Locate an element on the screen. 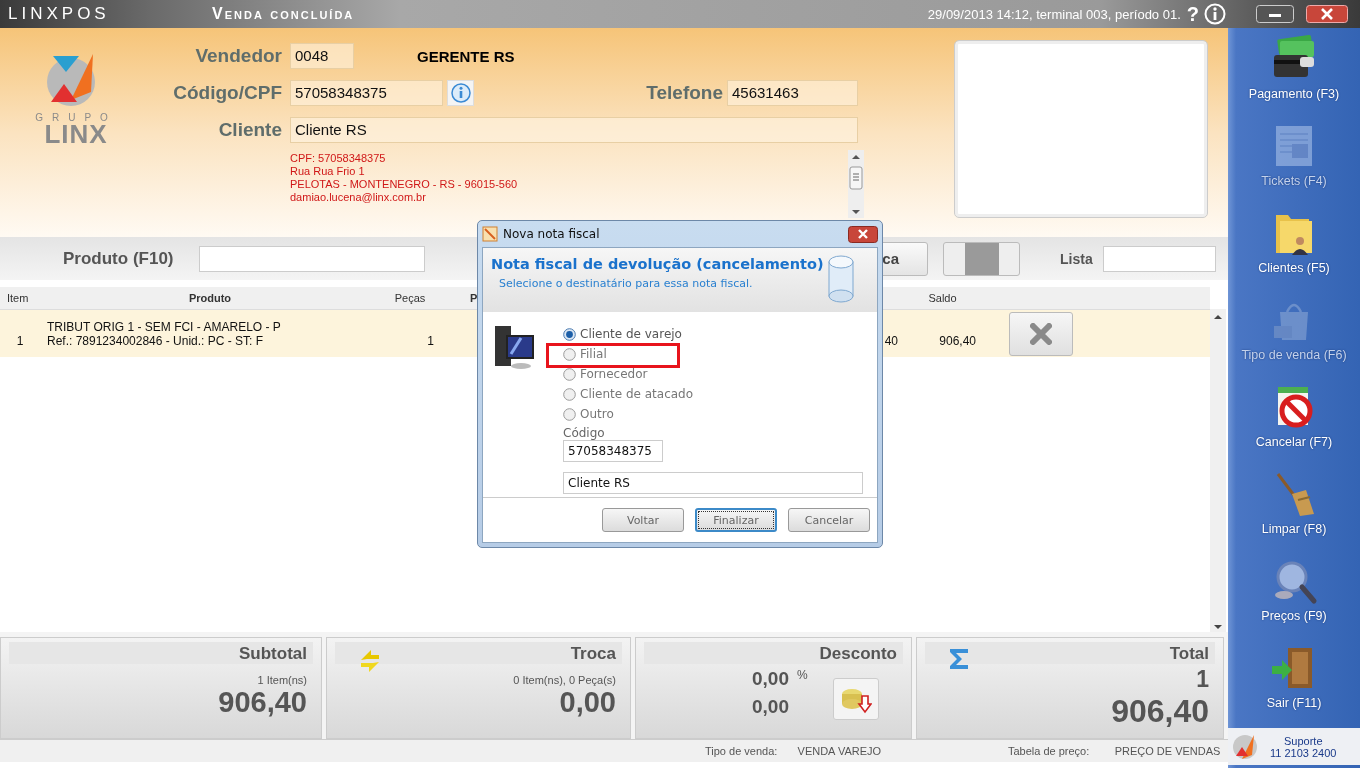 The width and height of the screenshot is (1360, 768). count-text: 1 Item(ns) is located at coordinates (282, 680).